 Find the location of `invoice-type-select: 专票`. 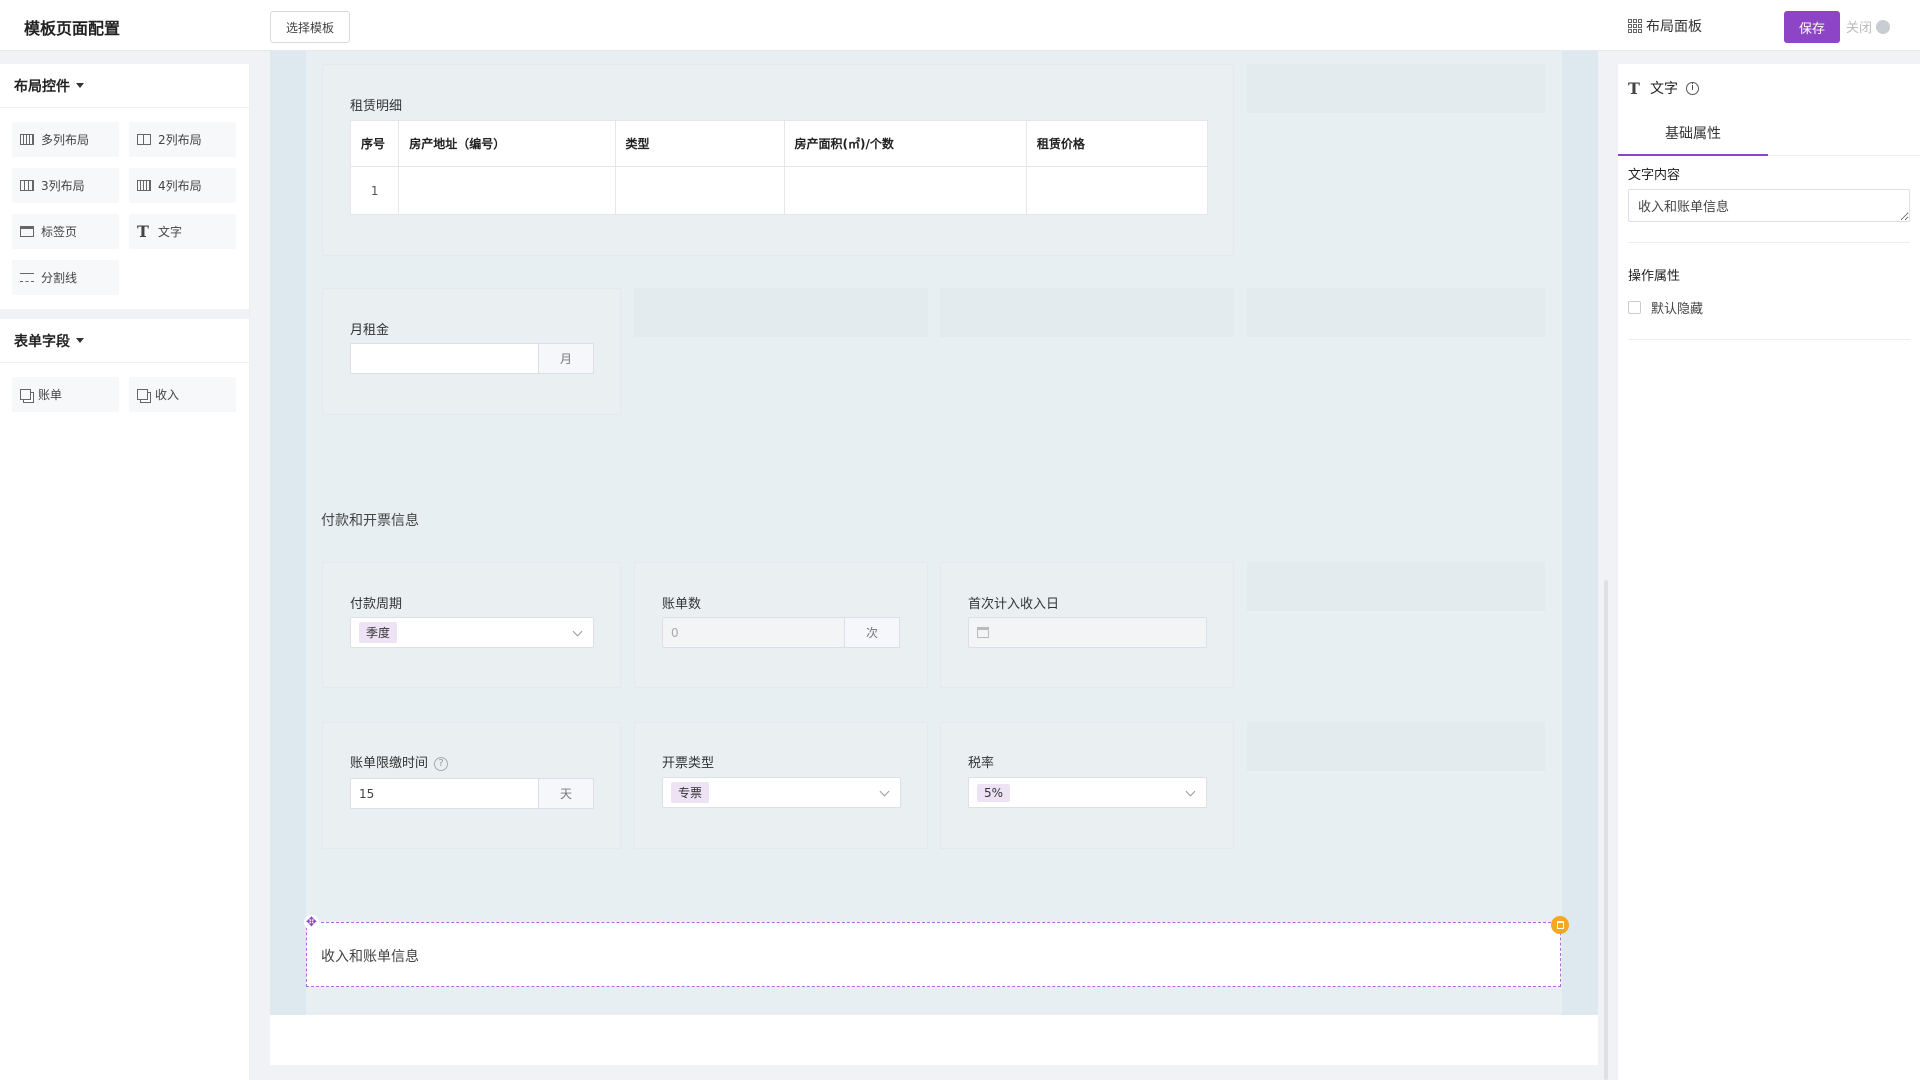

invoice-type-select: 专票 is located at coordinates (781, 792).